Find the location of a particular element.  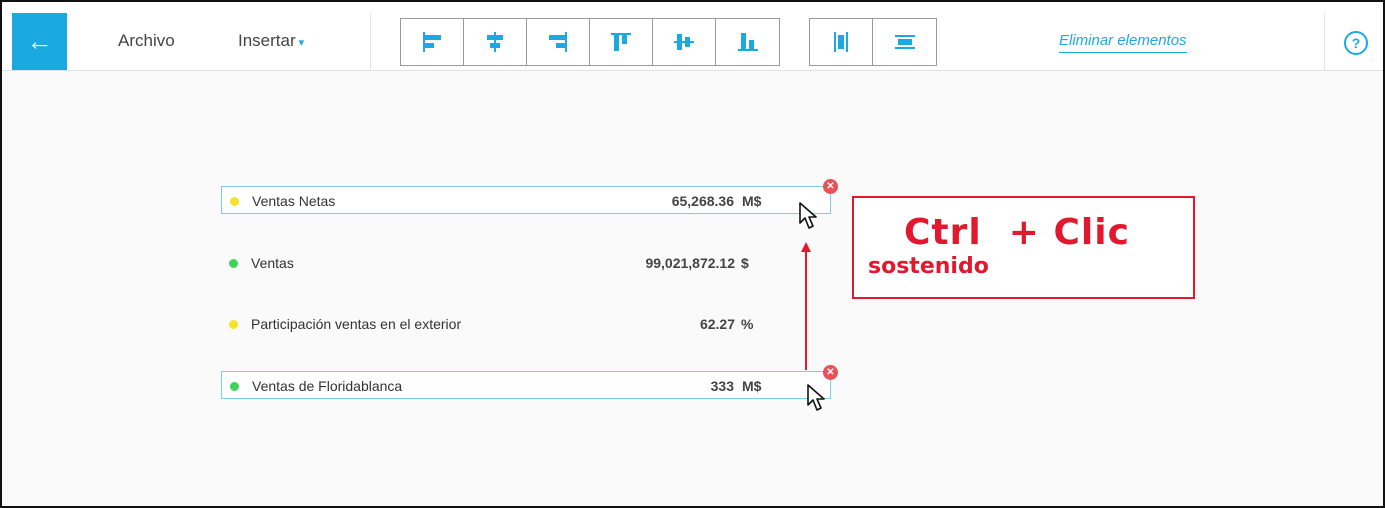

back-button: ← is located at coordinates (39, 41).